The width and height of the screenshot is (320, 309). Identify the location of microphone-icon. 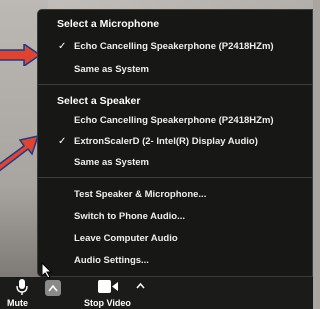
(22, 287).